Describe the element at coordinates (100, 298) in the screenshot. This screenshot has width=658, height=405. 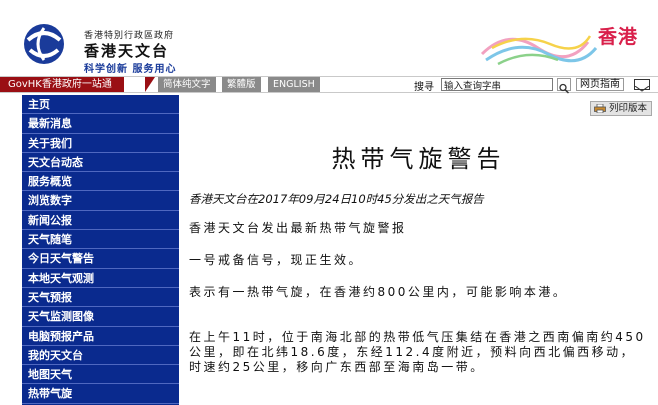
I see `sidebar-item-forecast: 天气预报` at that location.